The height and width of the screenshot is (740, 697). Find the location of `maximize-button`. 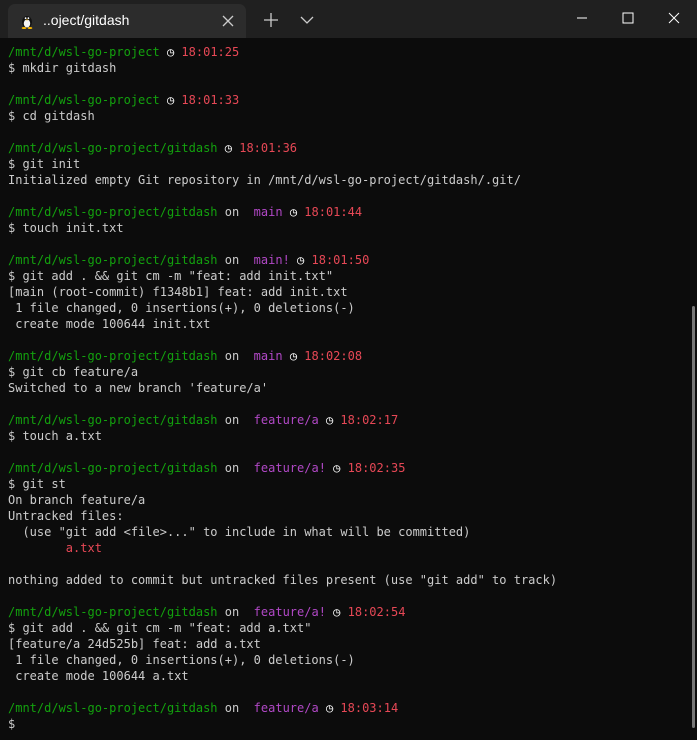

maximize-button is located at coordinates (628, 18).